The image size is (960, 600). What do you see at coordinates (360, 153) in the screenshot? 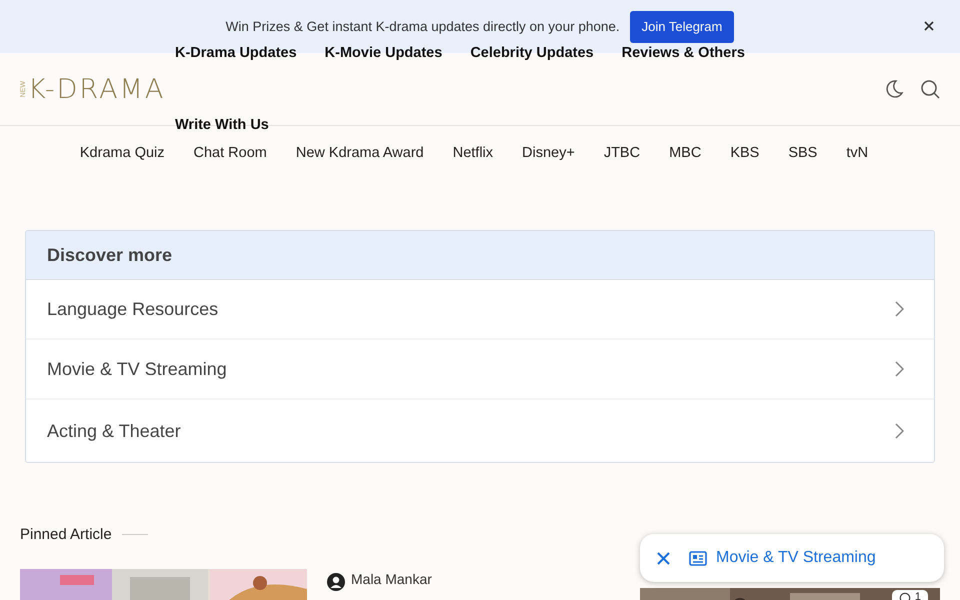
I see `nav-link: New Kdrama Award` at bounding box center [360, 153].